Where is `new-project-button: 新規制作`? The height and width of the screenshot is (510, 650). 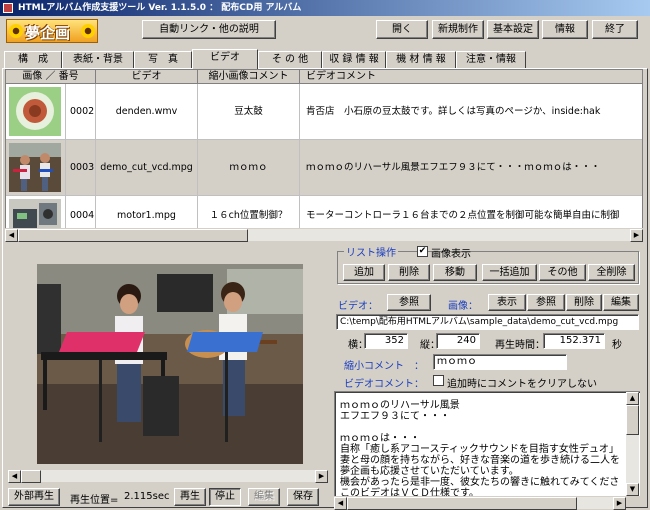 new-project-button: 新規制作 is located at coordinates (458, 29).